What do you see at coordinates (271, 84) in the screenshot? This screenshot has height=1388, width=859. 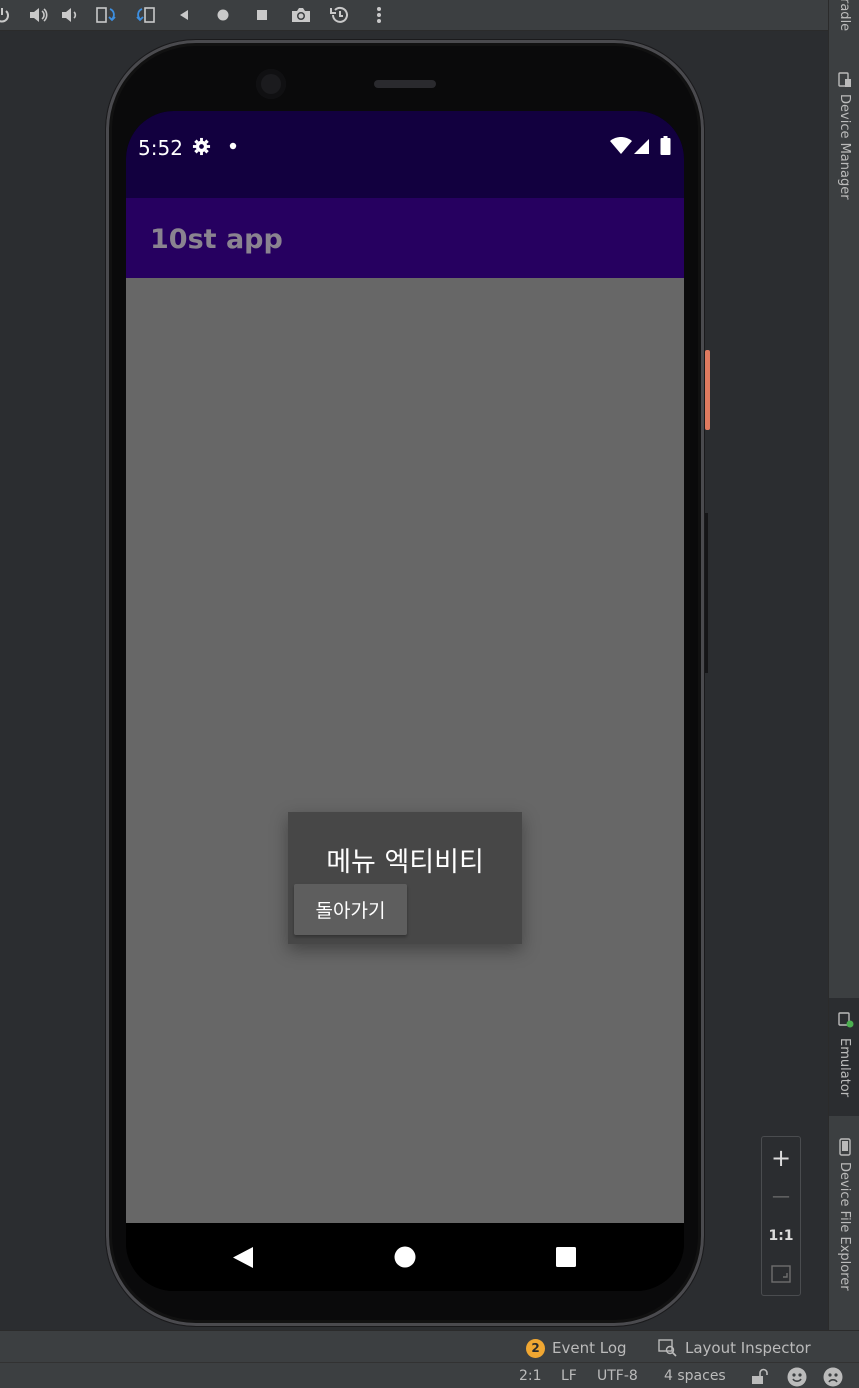 I see `front-camera` at bounding box center [271, 84].